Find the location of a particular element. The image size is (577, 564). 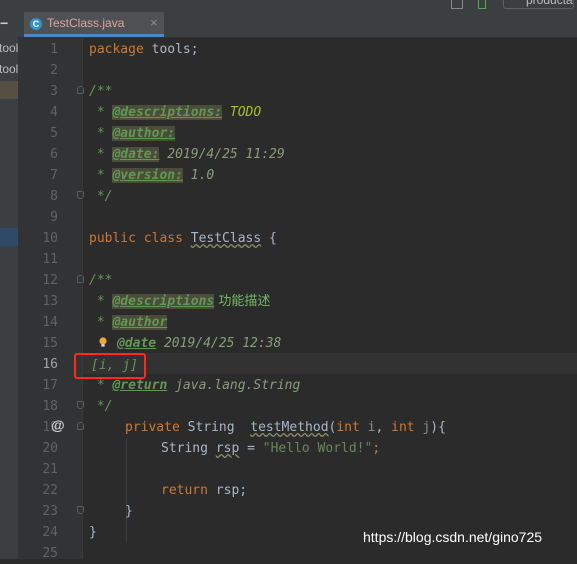

java-class-icon: C is located at coordinates (36, 24).